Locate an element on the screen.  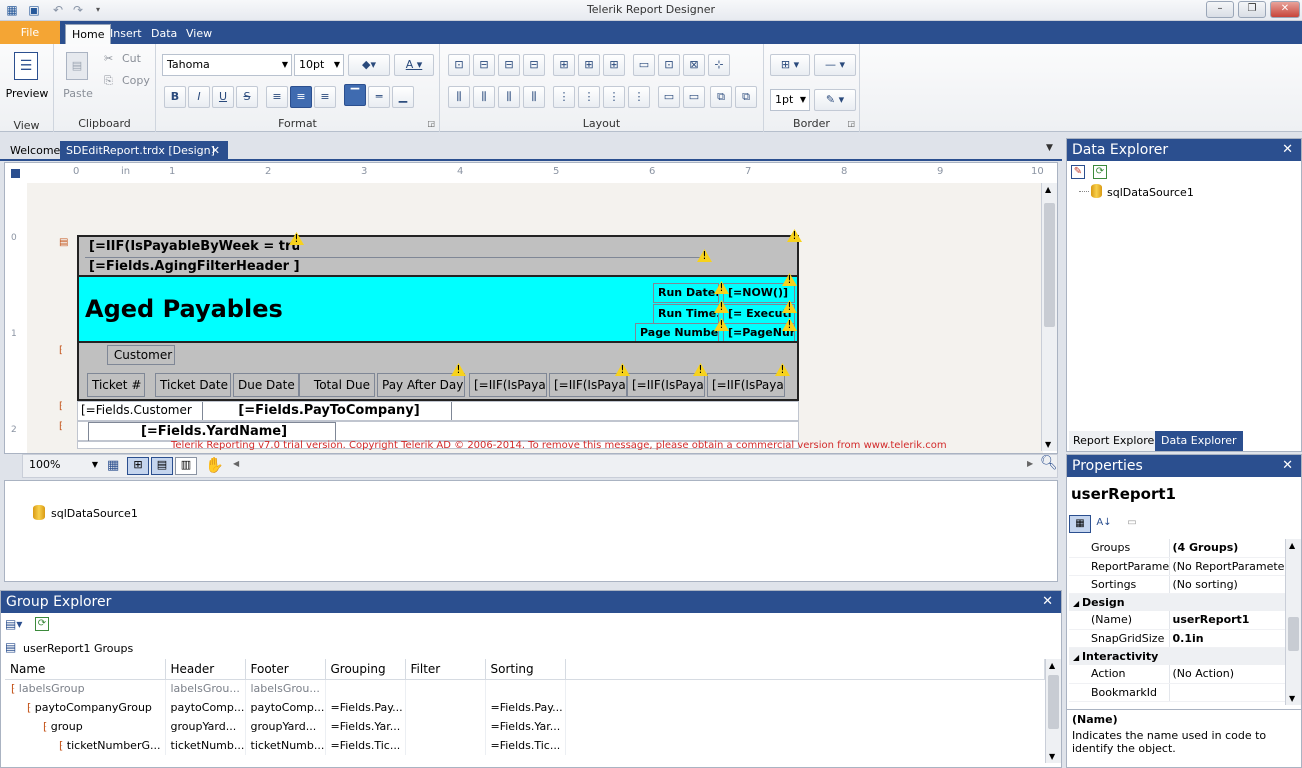
zoom-select: 100% ▼ is located at coordinates (63, 466).